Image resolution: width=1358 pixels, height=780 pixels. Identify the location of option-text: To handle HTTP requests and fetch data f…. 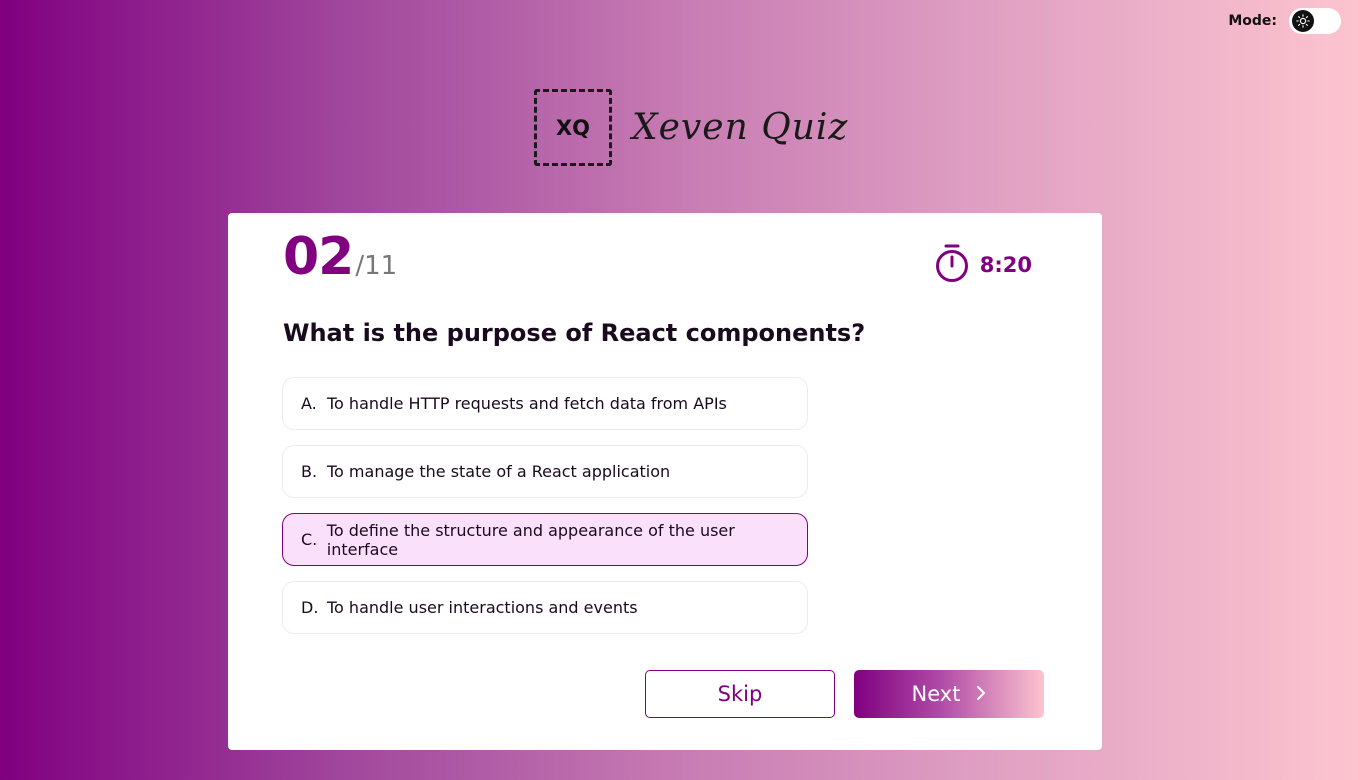
(527, 403).